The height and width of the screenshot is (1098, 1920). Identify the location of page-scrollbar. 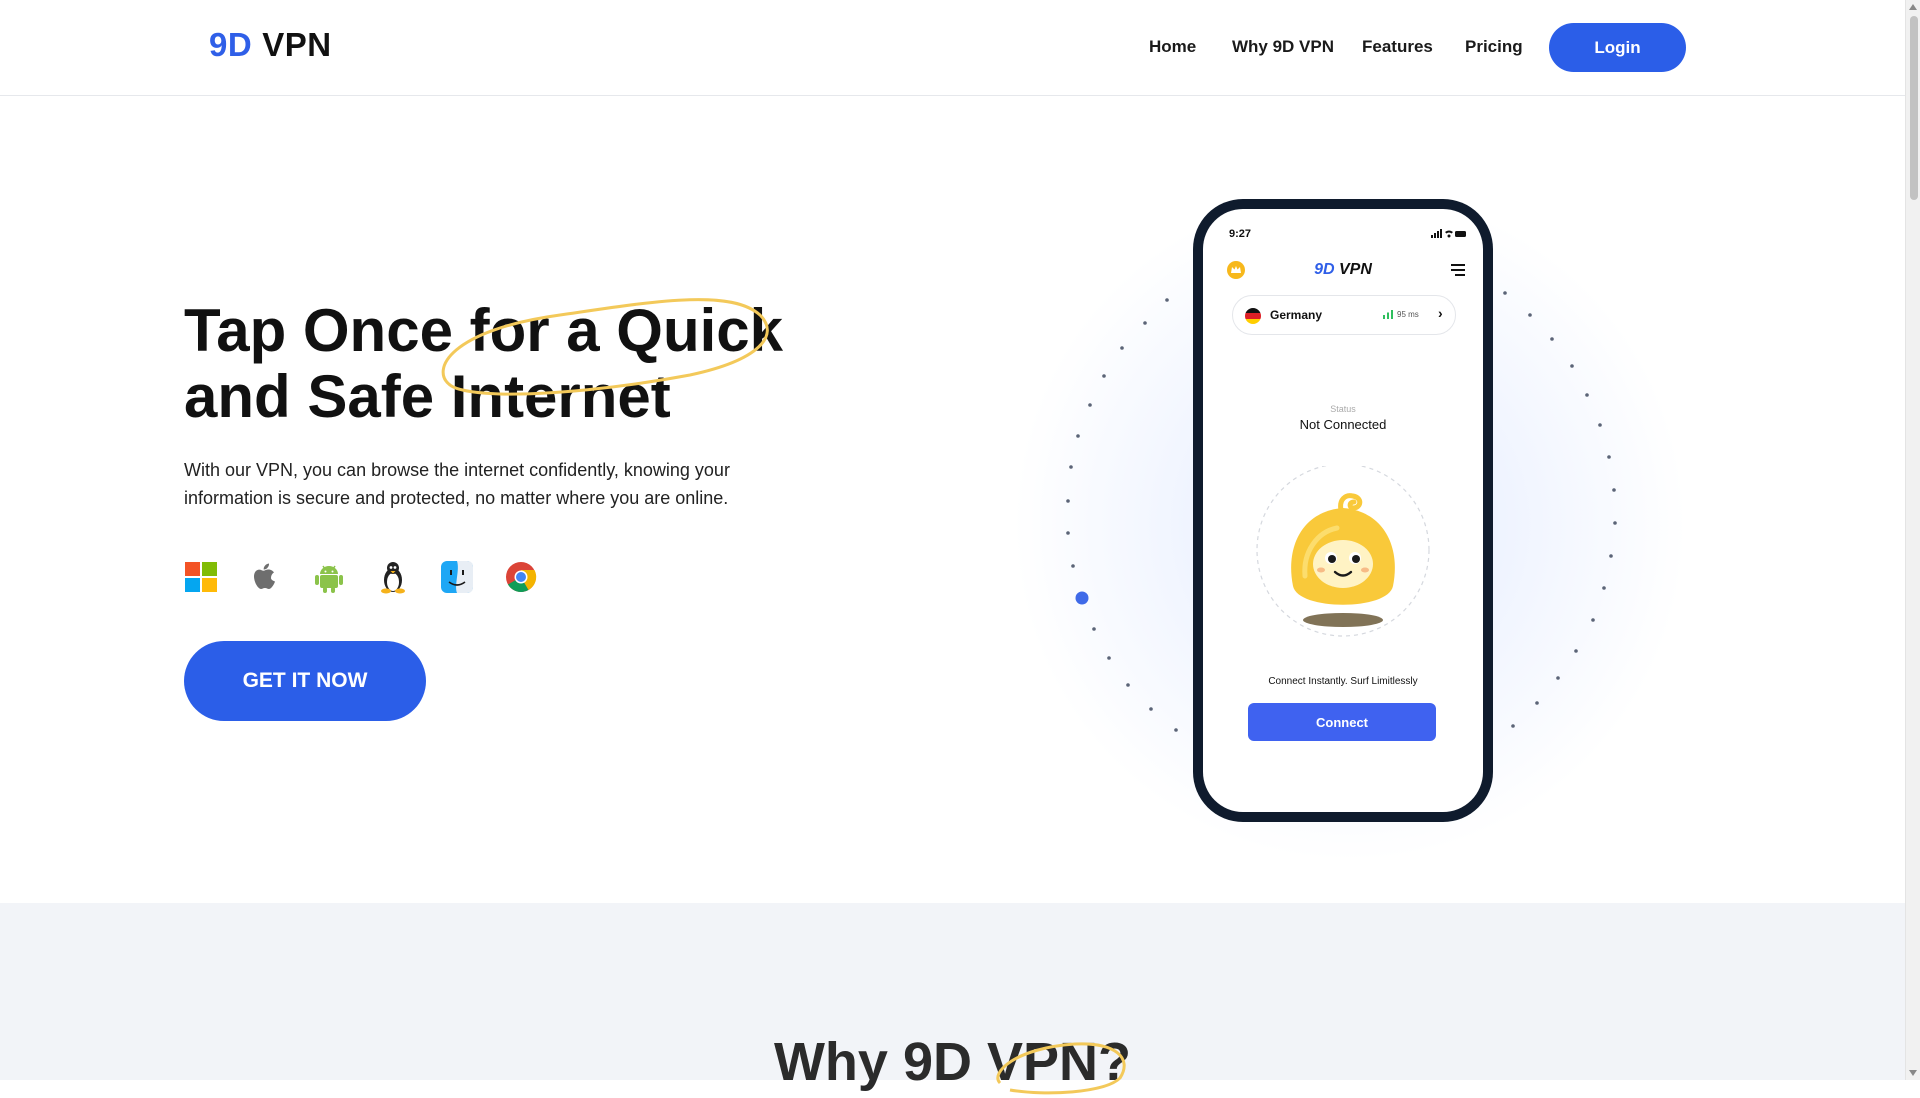
(1912, 540).